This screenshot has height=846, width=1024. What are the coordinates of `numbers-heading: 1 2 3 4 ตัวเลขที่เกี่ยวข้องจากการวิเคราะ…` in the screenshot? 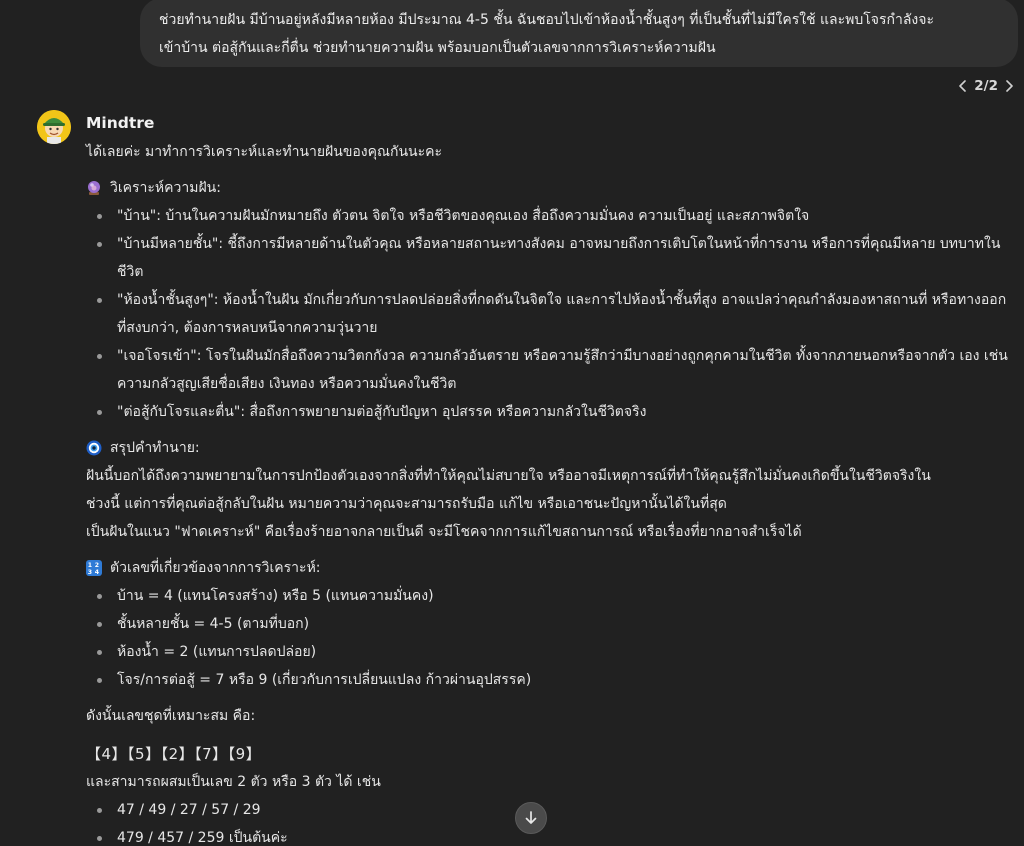 It's located at (548, 568).